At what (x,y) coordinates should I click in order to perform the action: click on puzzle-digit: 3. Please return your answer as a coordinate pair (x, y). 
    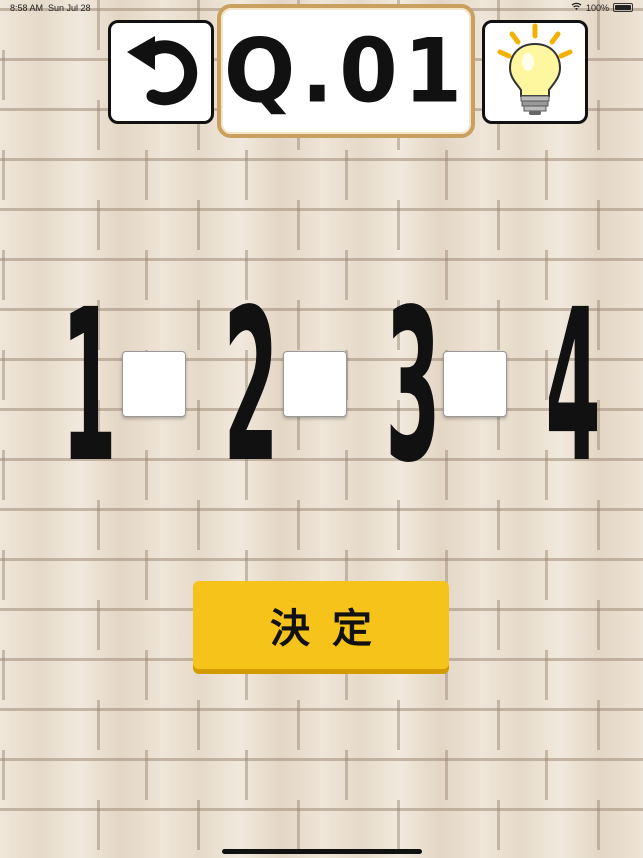
    Looking at the image, I should click on (412, 387).